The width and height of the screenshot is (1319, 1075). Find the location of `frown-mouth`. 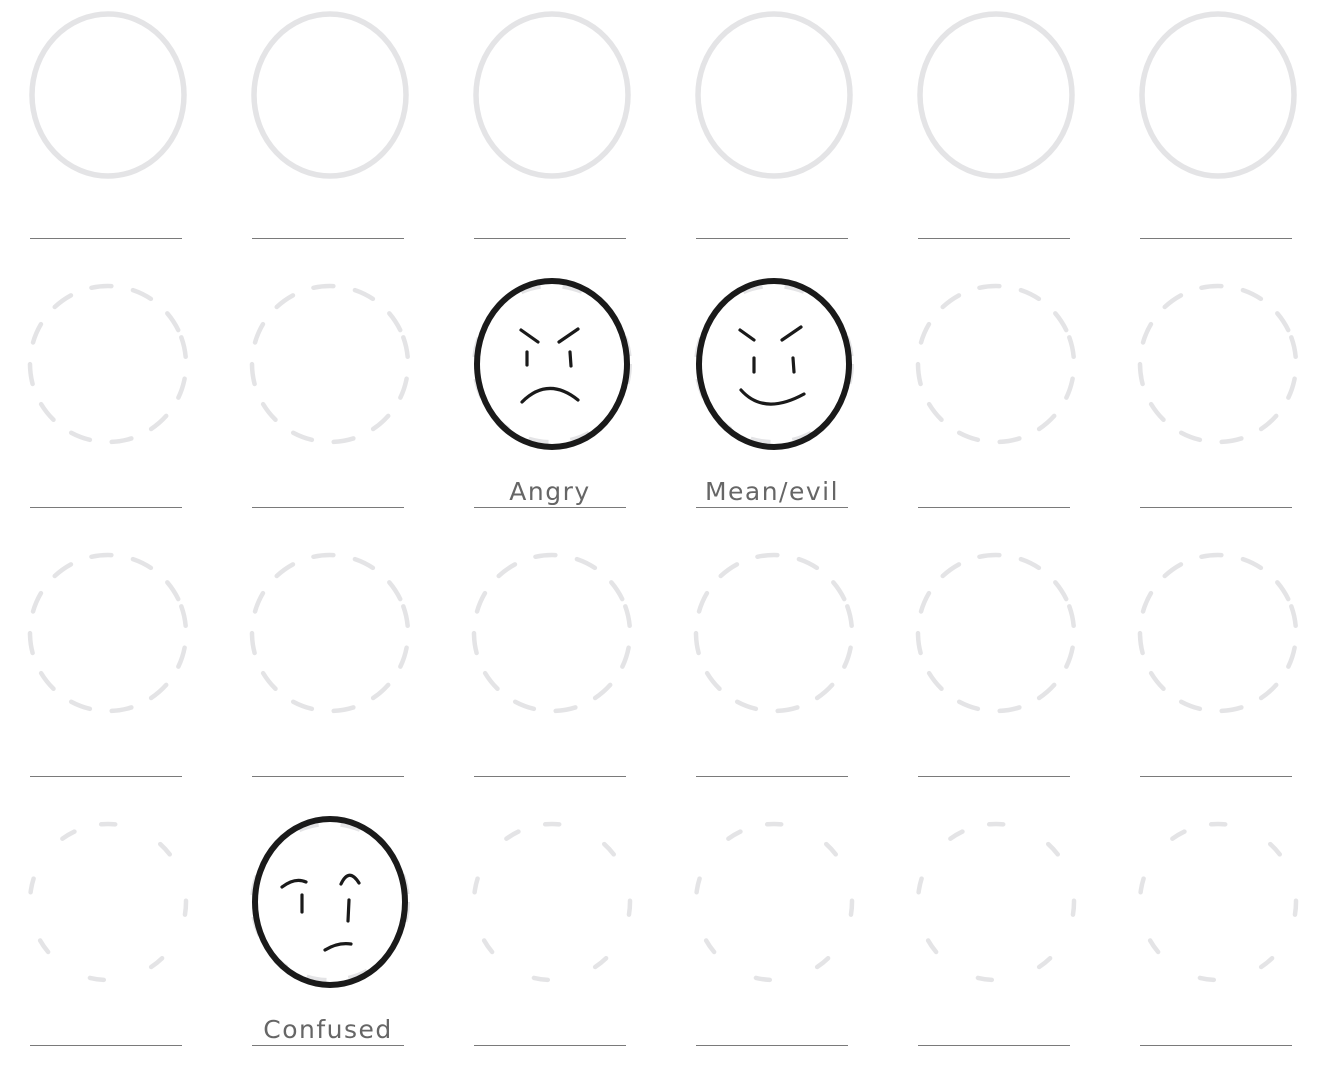

frown-mouth is located at coordinates (550, 395).